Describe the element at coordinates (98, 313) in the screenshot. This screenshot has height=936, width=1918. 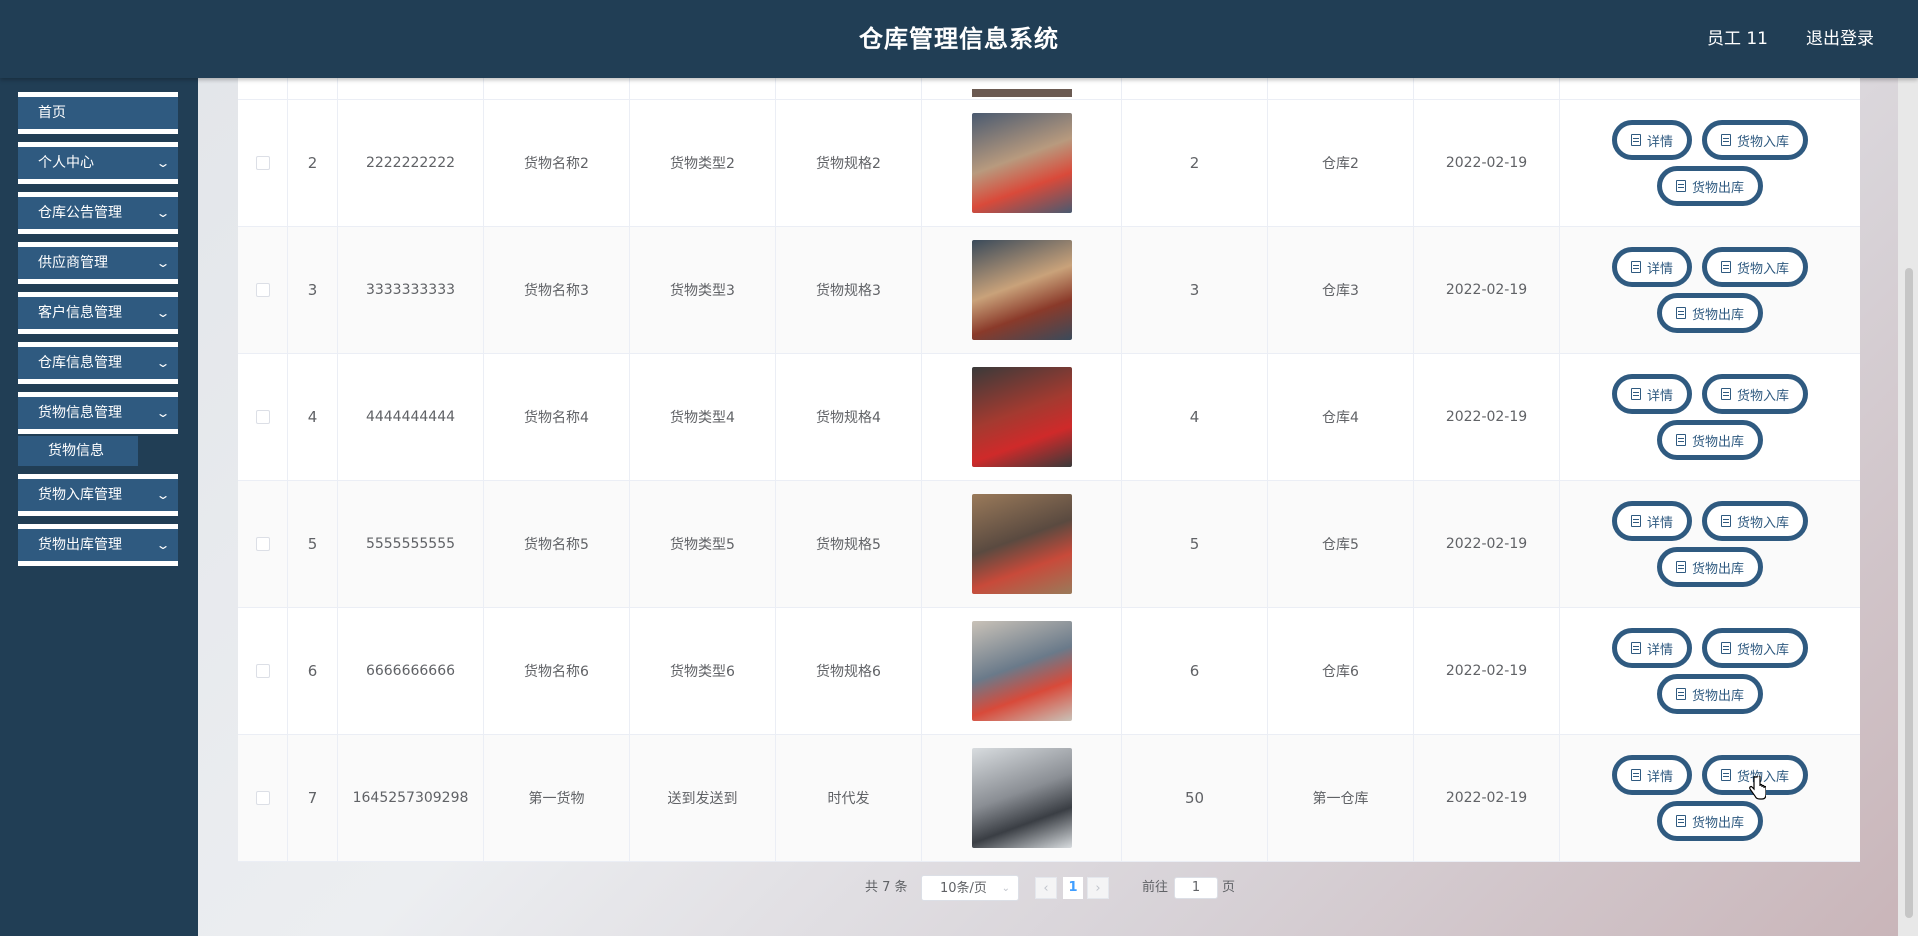
I see `sidebar-item-customers: 客户信息管理 ⌄` at that location.